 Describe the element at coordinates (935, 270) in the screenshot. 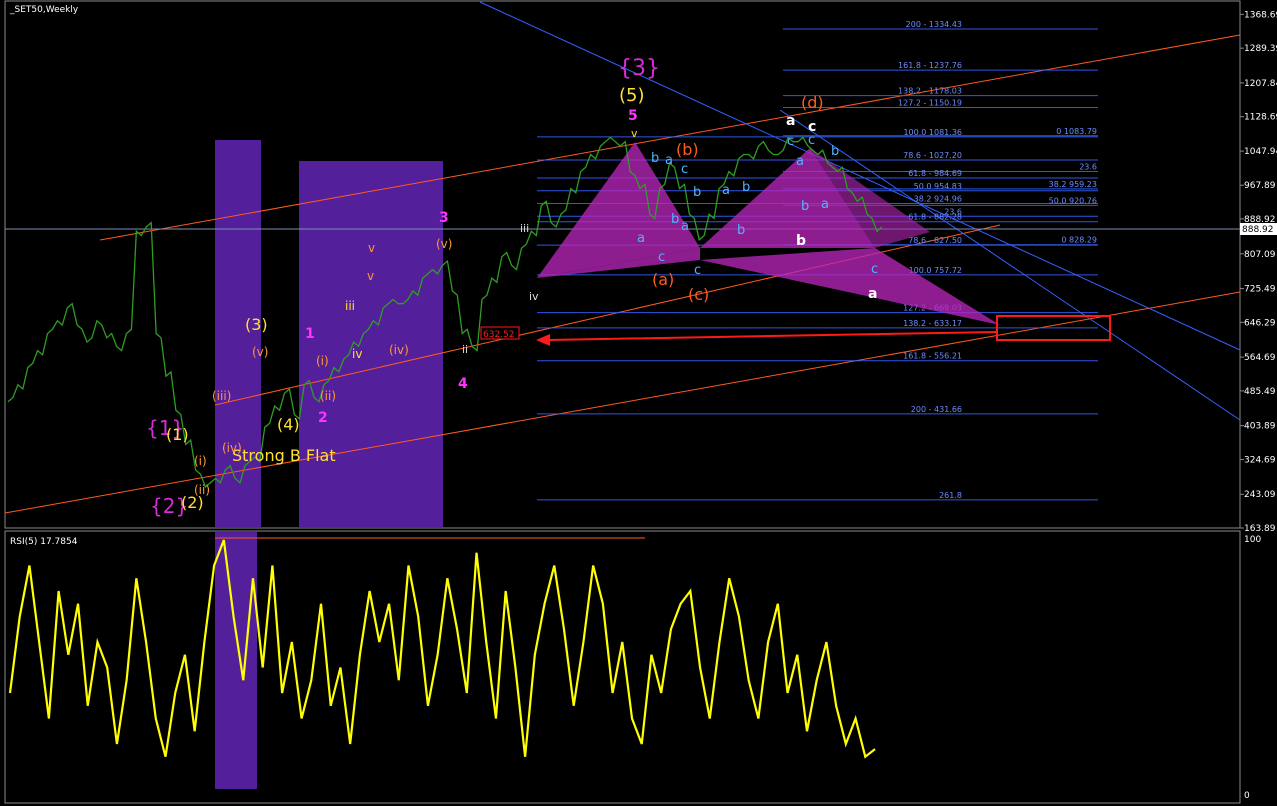

I see `fib-label: 100.0 757.72` at that location.